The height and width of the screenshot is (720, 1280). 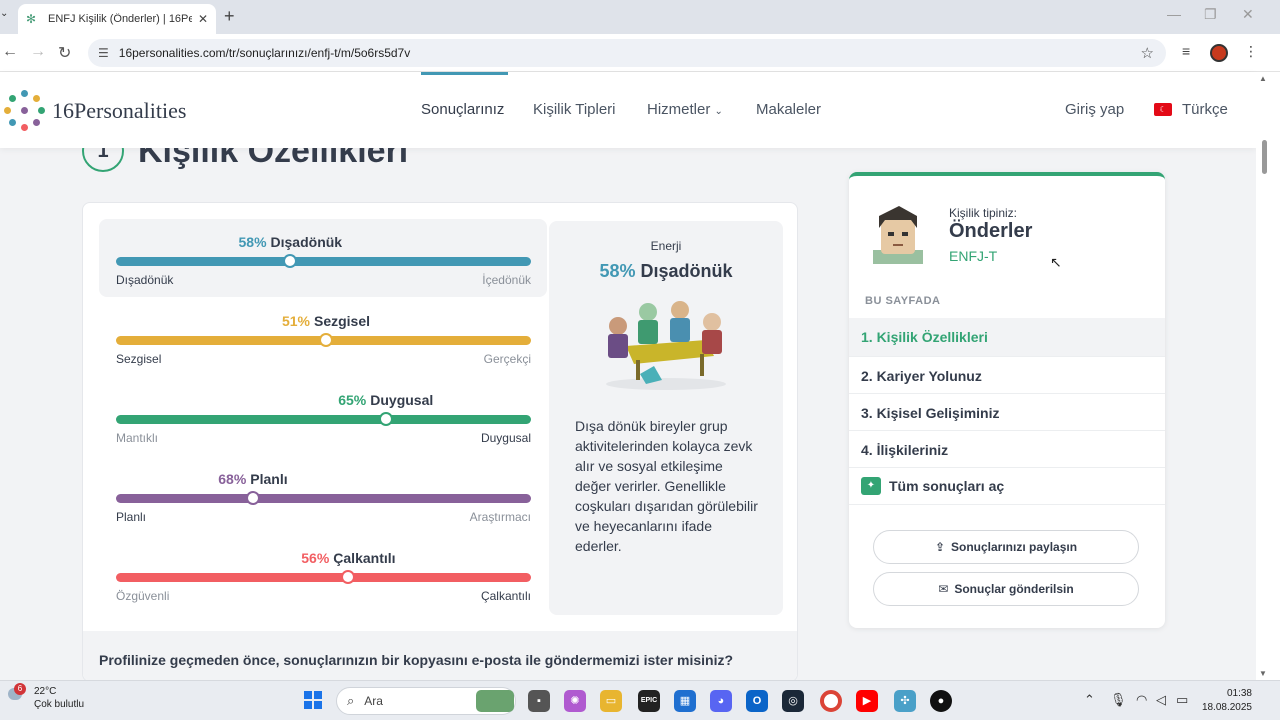 What do you see at coordinates (718, 111) in the screenshot?
I see `chevron-down-icon: ⌄` at bounding box center [718, 111].